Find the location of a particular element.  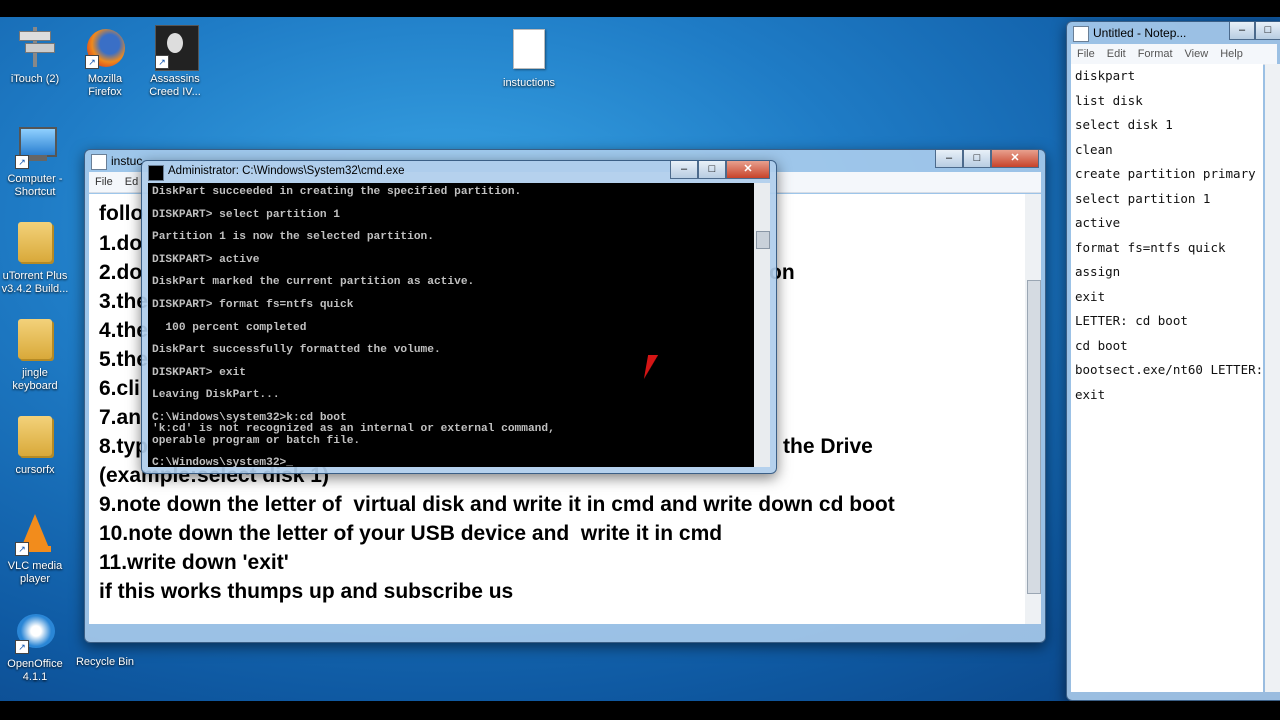

cmd-line: DISKPART> format fs=ntfs quick is located at coordinates (253, 304).